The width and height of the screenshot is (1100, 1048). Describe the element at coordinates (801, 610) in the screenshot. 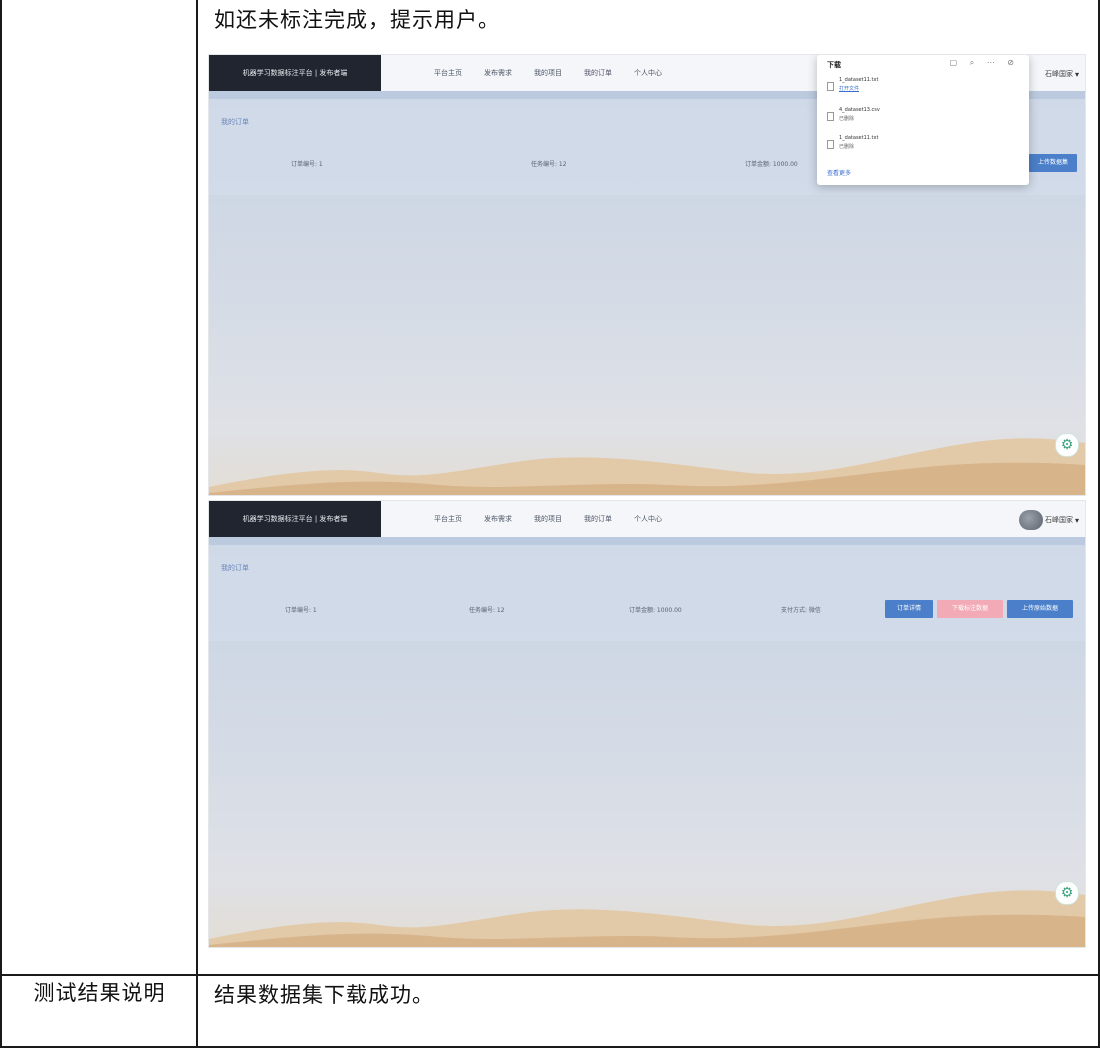

I see `payment-method: 支付方式: 微信` at that location.